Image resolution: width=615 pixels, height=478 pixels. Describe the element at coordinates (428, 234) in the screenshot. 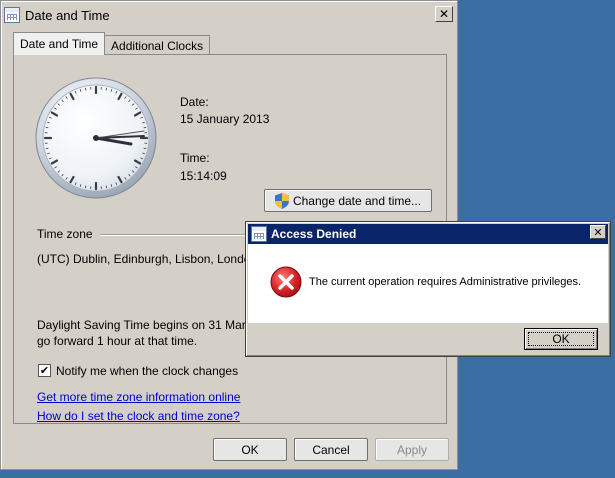

I see `dialog-titlebar: Access Denied` at that location.